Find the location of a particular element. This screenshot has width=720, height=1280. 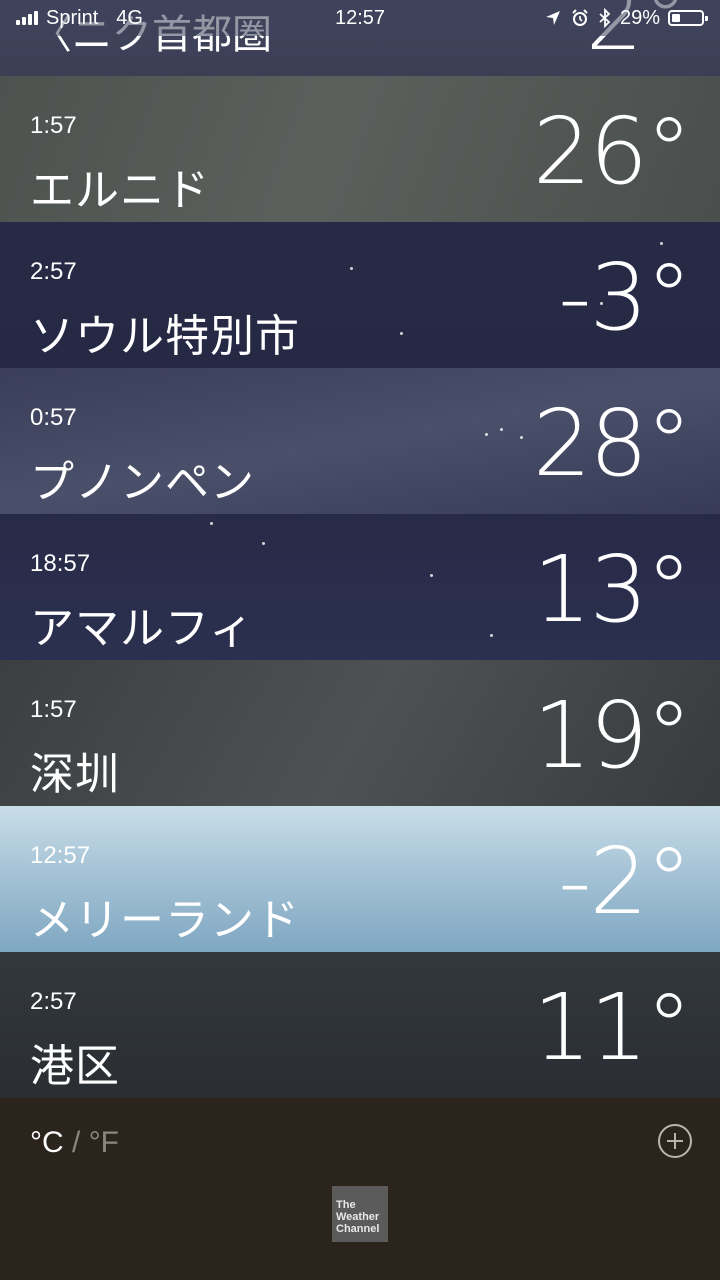

unit-toggle: °C / °F is located at coordinates (74, 1143).